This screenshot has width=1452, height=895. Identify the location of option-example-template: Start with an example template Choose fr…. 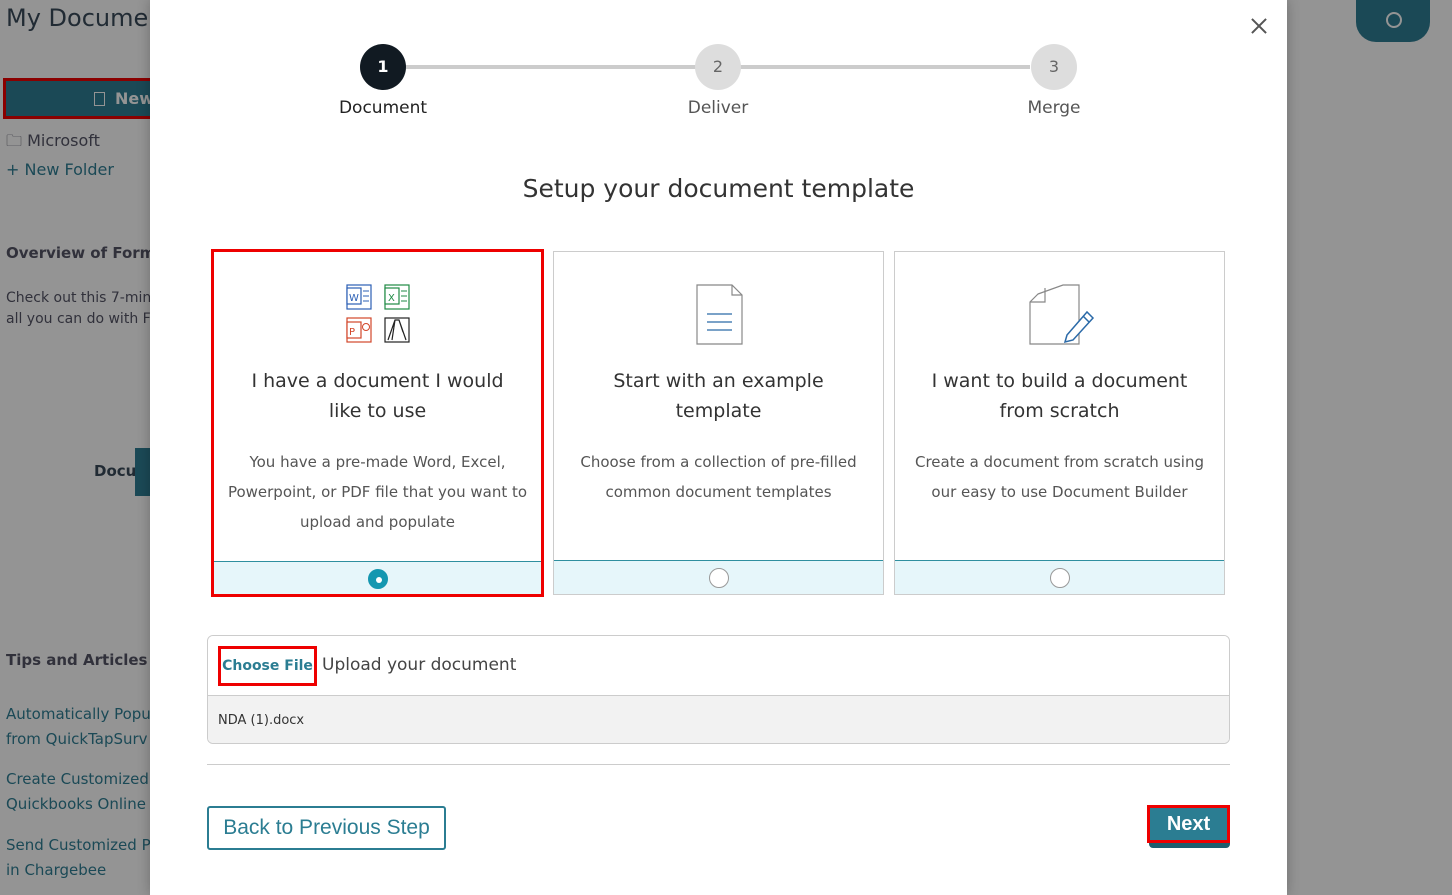
(718, 423).